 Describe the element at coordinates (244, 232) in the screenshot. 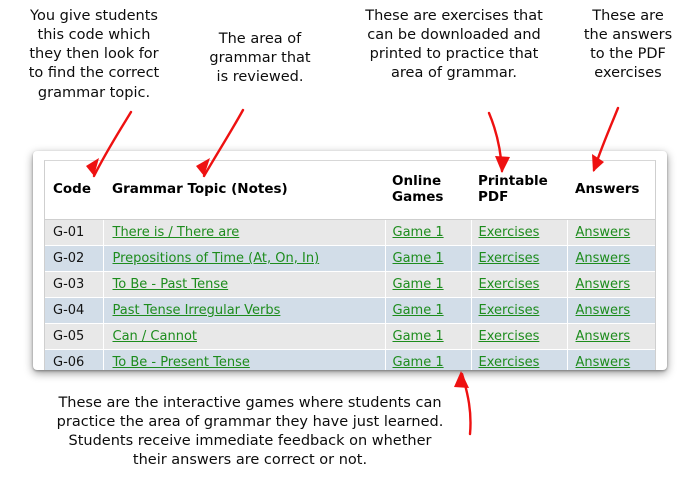

I see `cell-grammar-topic: There is / There are` at that location.